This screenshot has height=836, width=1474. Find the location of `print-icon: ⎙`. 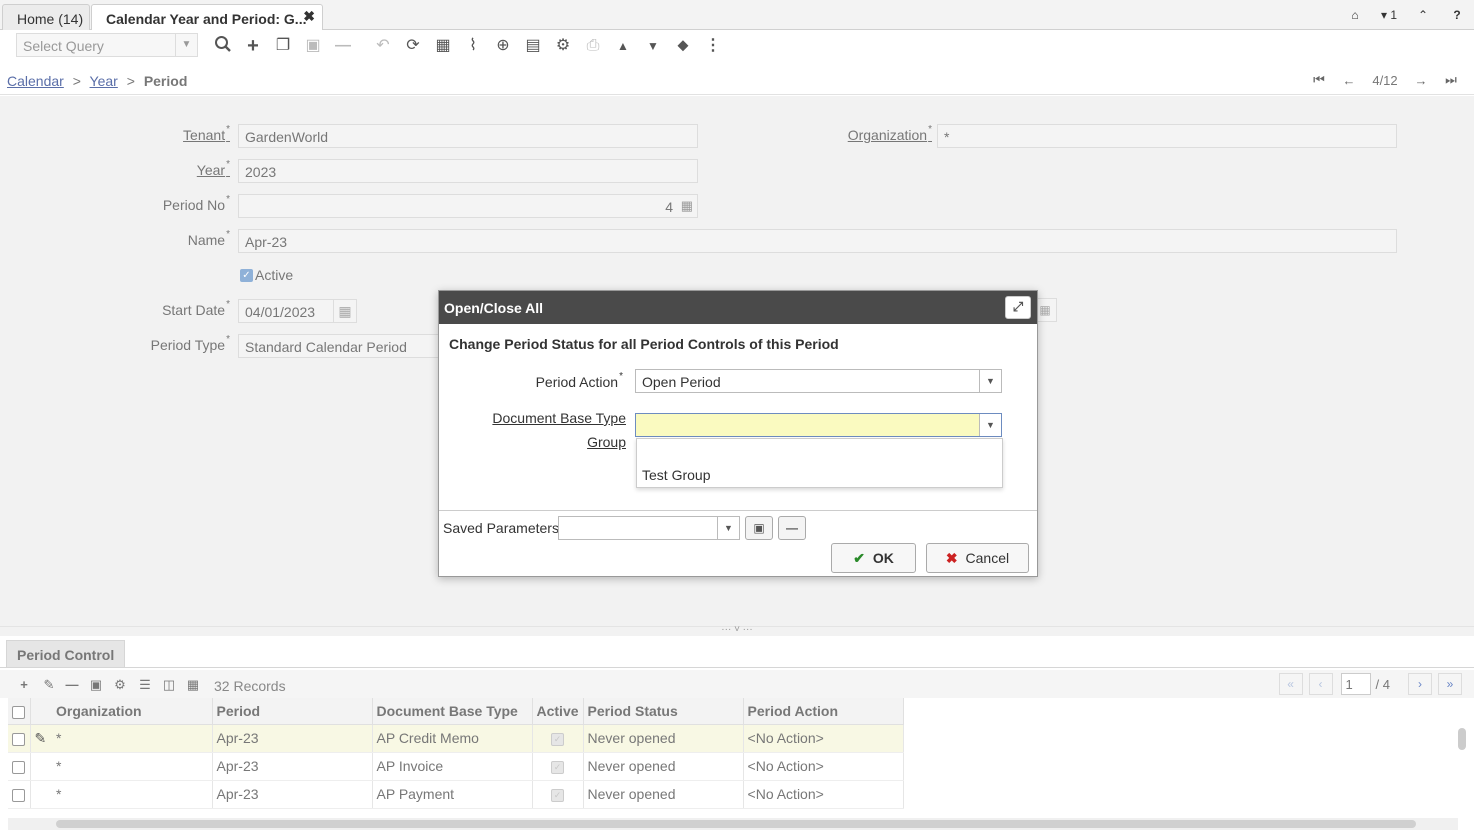

print-icon: ⎙ is located at coordinates (593, 46).